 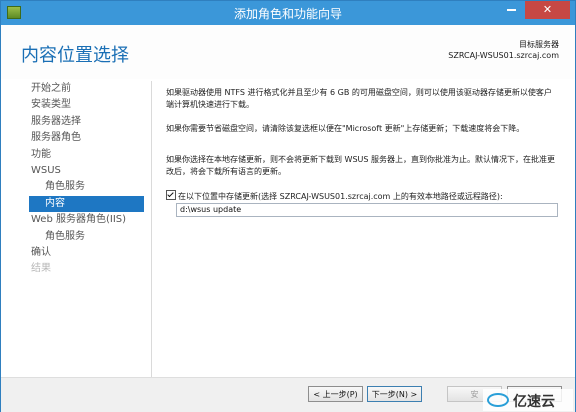 What do you see at coordinates (86, 171) in the screenshot?
I see `nav-item-wsus: WSUS` at bounding box center [86, 171].